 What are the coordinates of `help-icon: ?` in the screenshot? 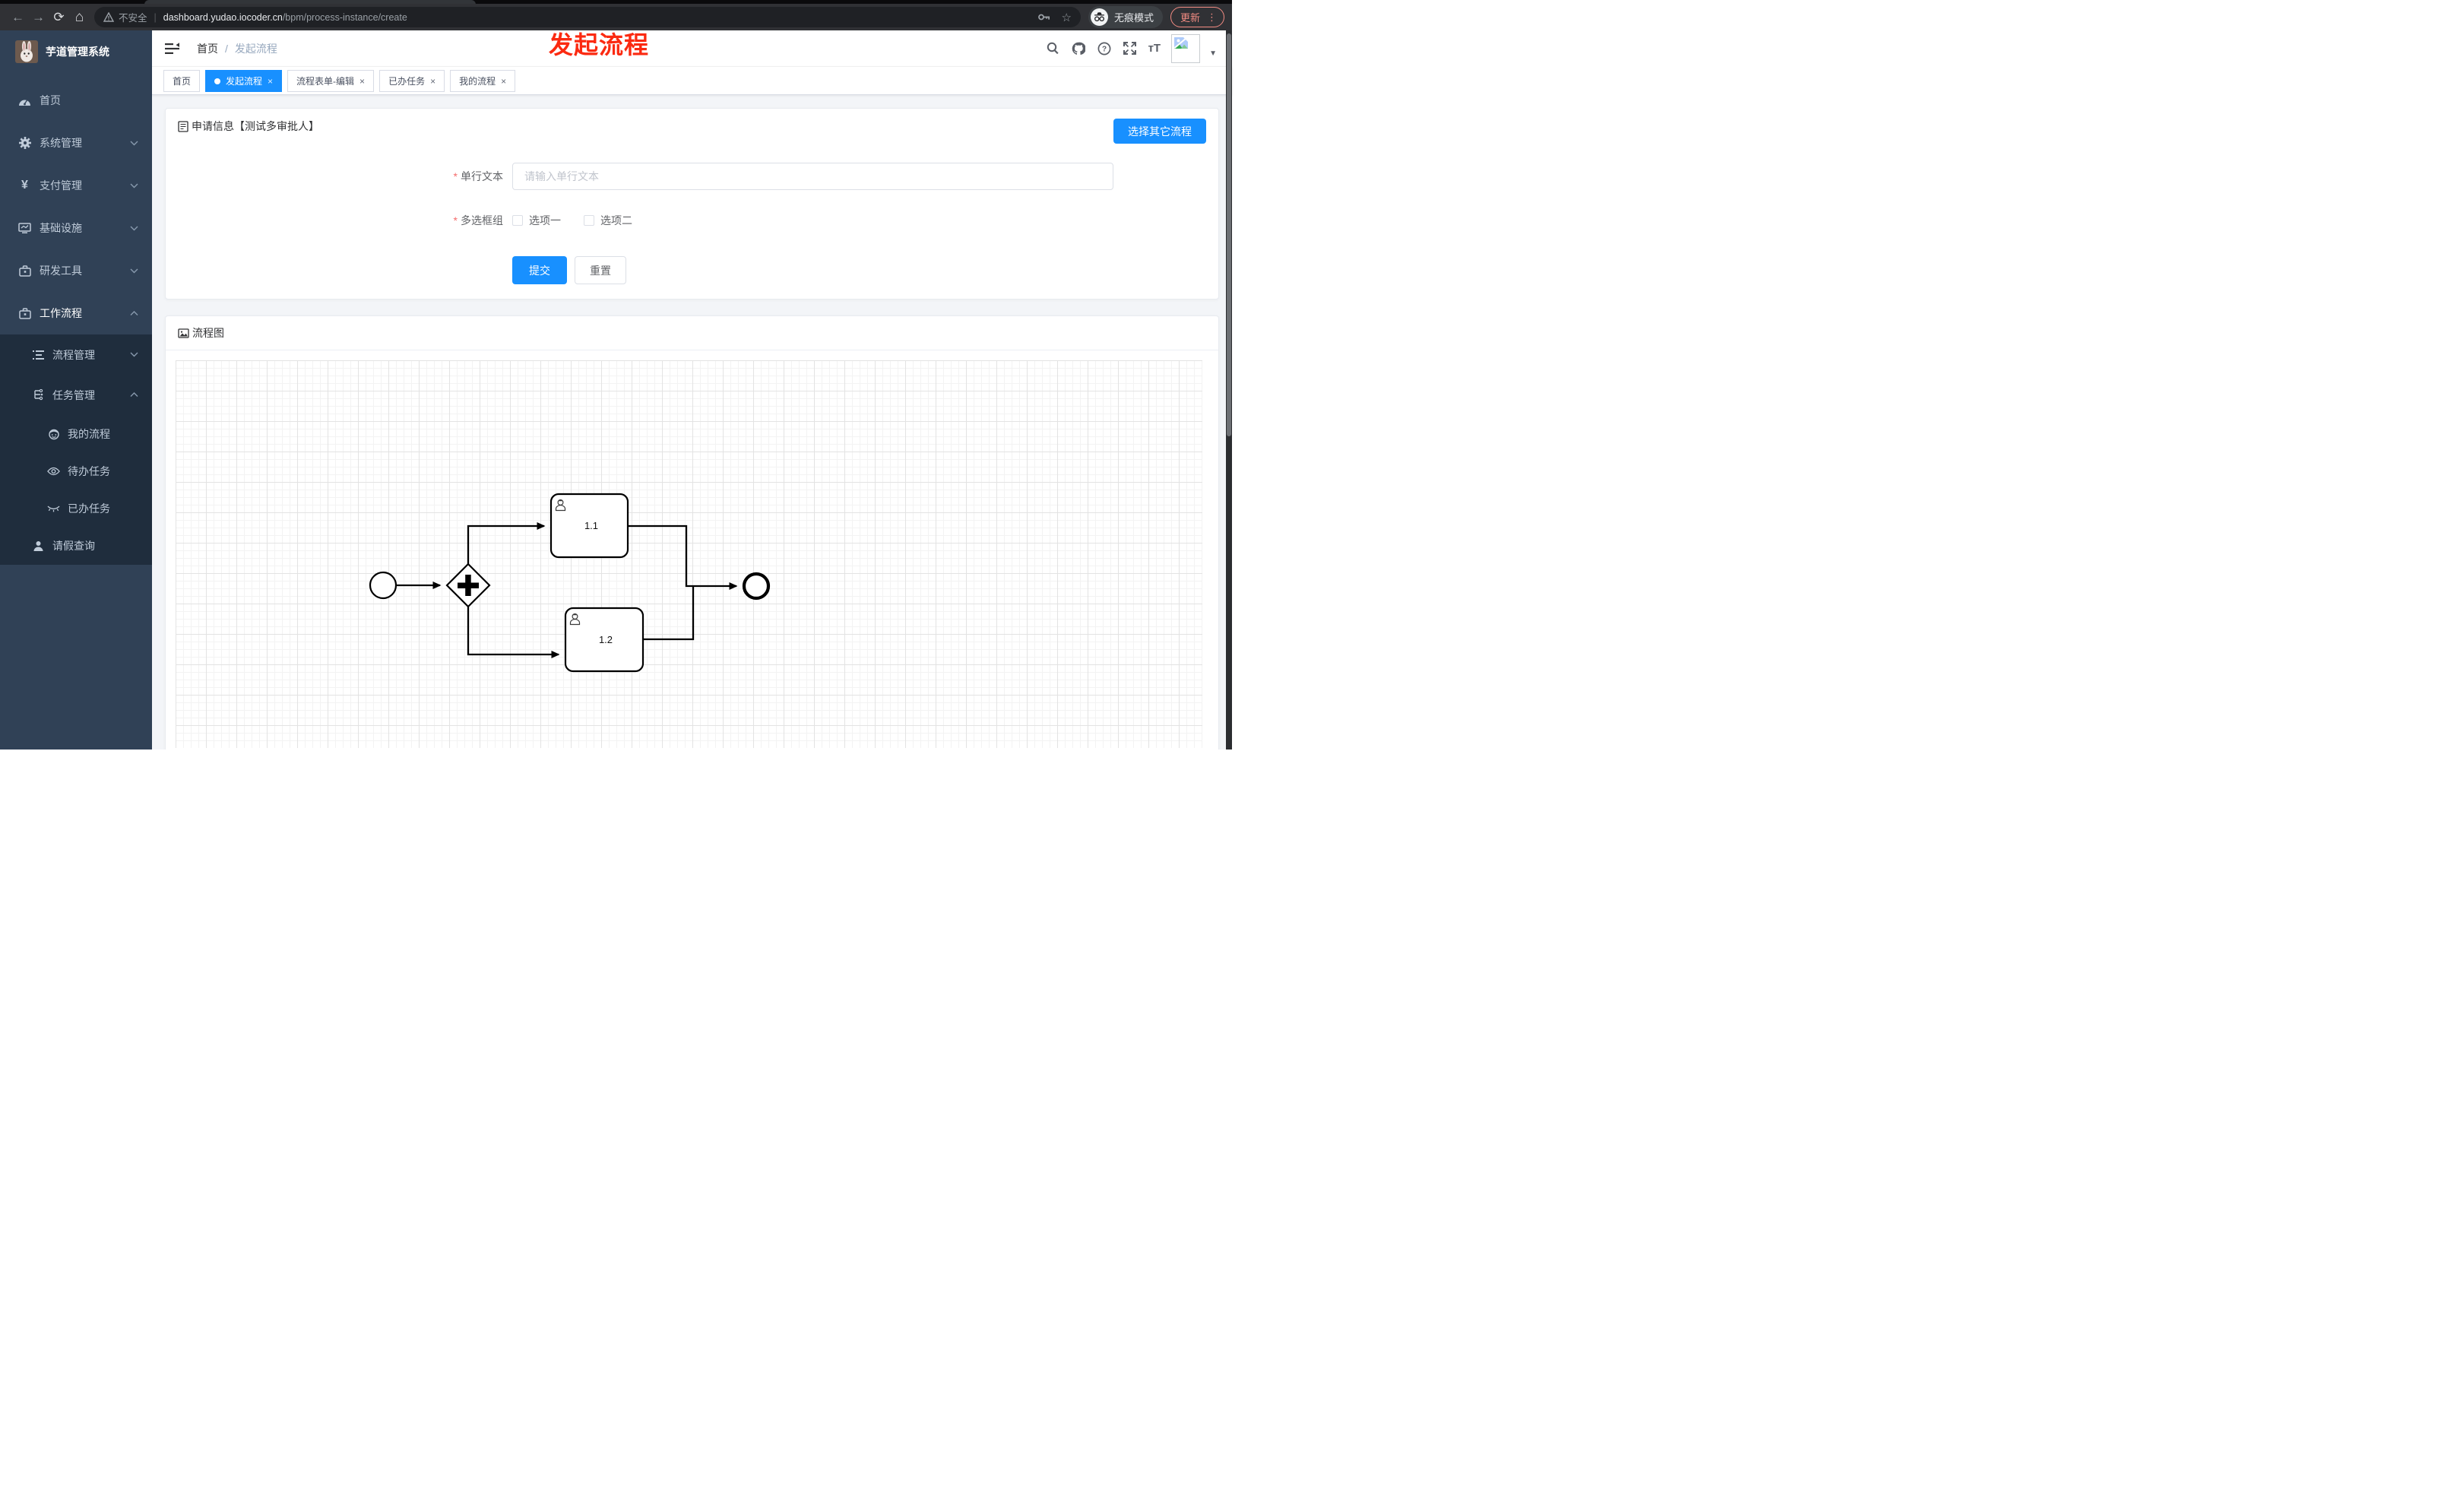 It's located at (1104, 48).